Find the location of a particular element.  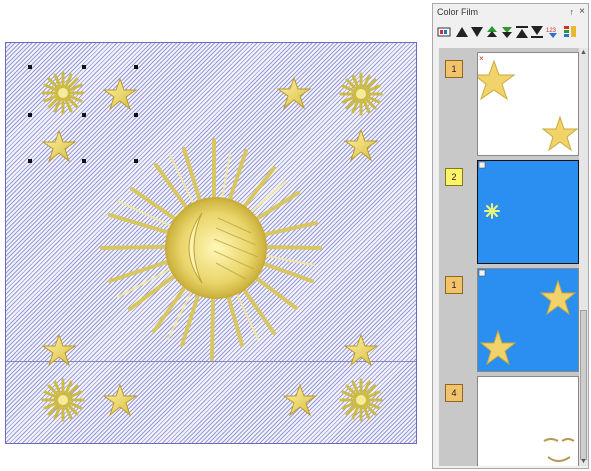

film-frame: 2 is located at coordinates (509, 212).